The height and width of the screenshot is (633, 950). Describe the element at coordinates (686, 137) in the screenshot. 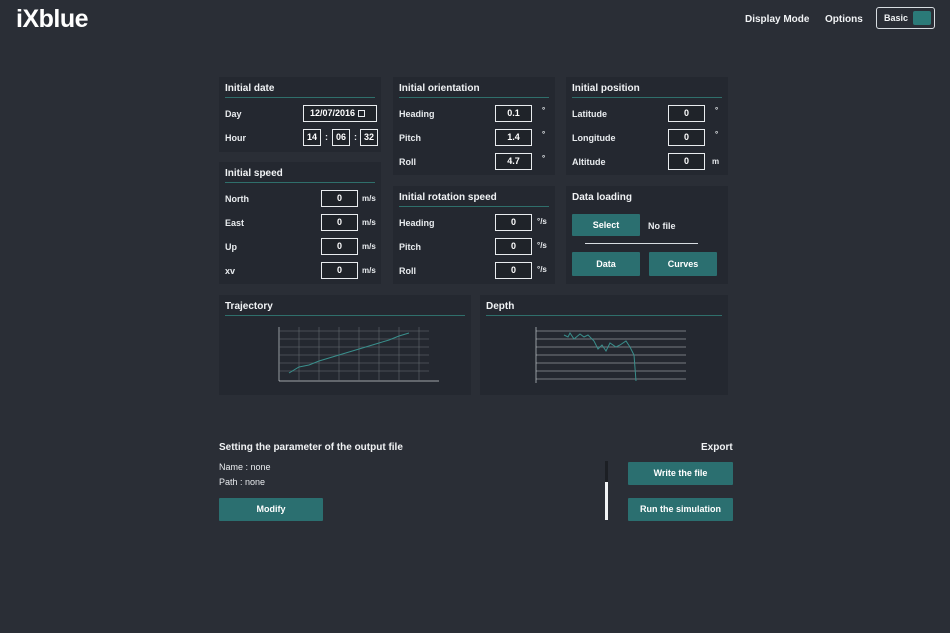

I see `longitude-input: 0` at that location.